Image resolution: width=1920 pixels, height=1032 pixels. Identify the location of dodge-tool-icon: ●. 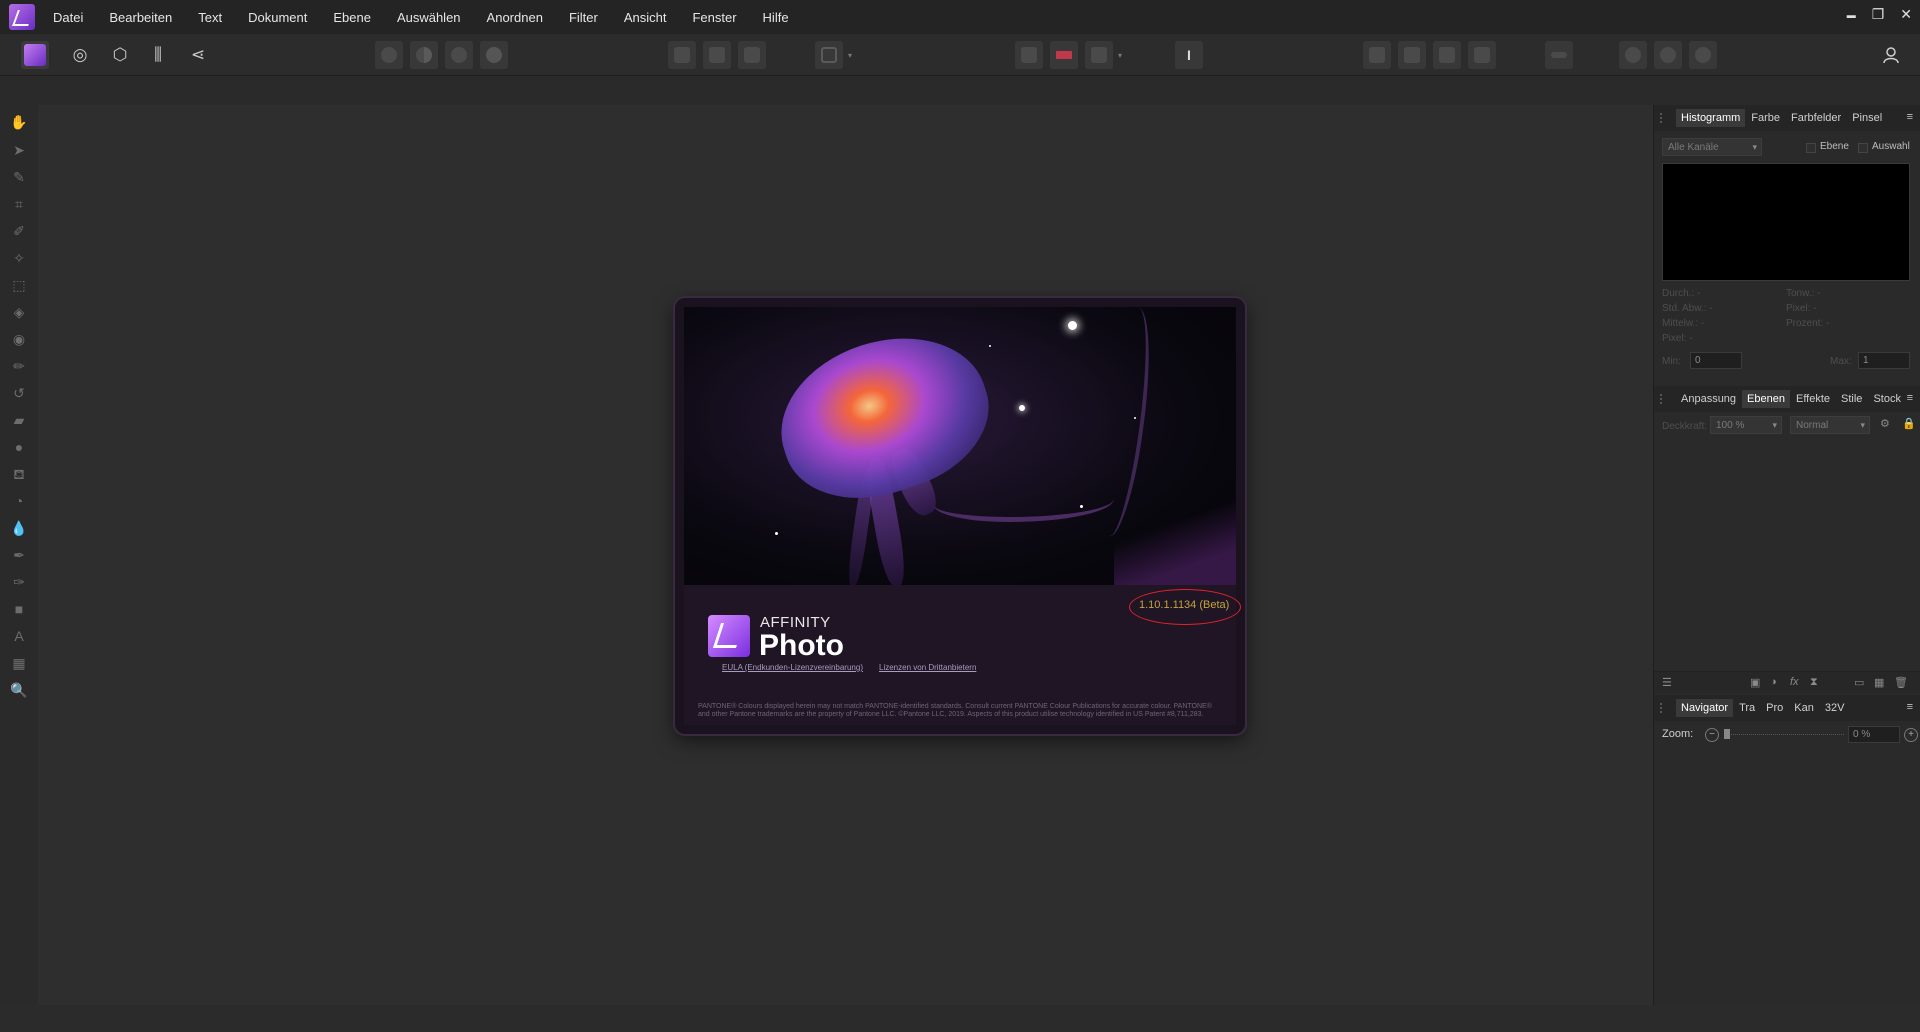
(19, 447).